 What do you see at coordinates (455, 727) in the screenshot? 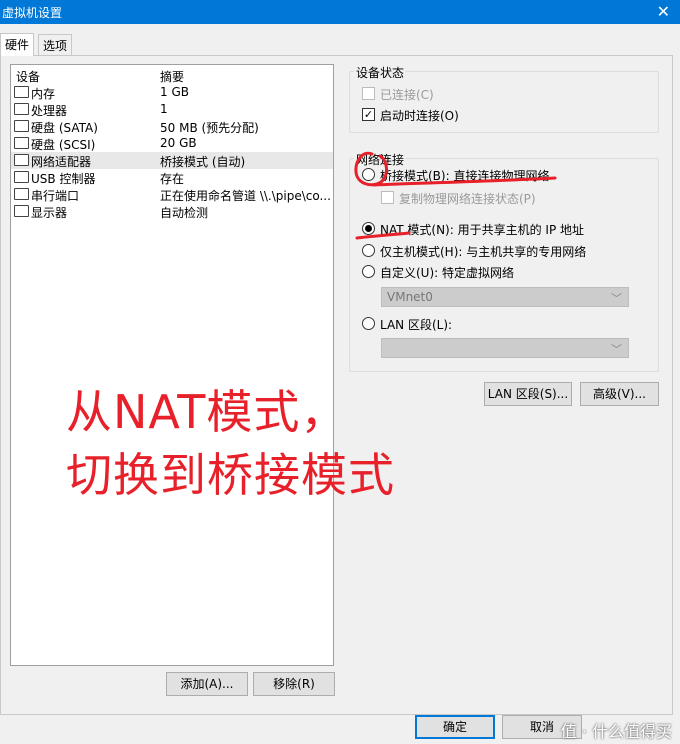
I see `ok-button: 确定` at bounding box center [455, 727].